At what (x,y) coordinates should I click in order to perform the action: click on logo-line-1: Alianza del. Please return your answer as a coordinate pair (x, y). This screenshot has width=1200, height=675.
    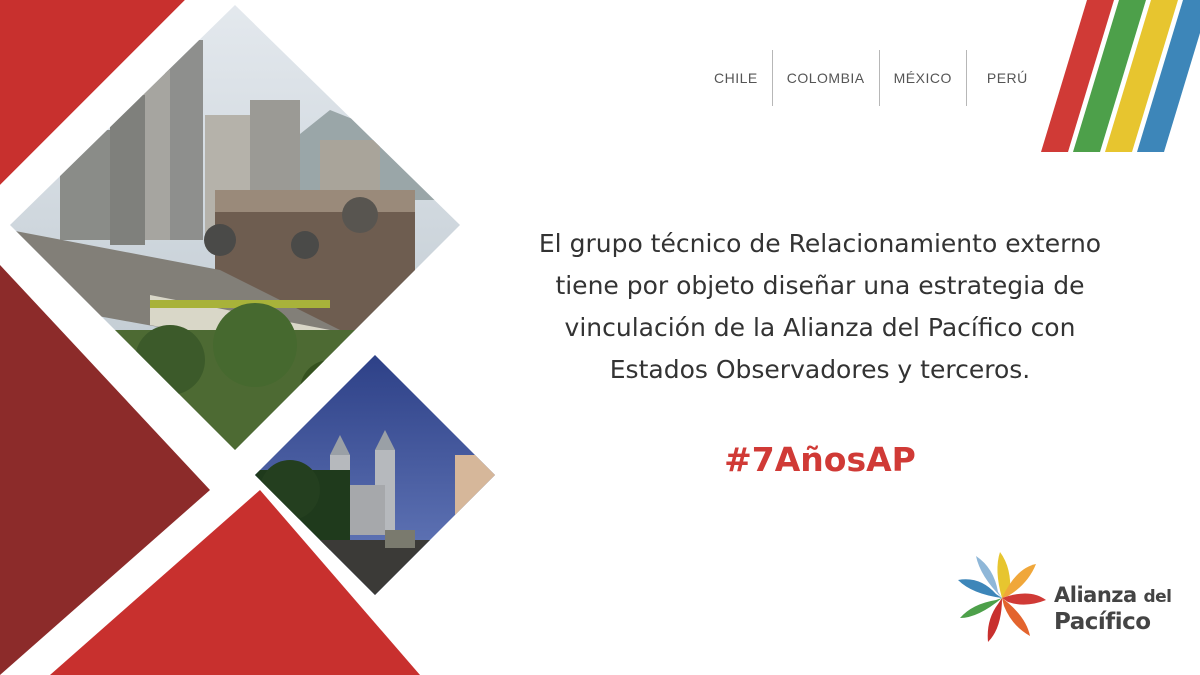
    Looking at the image, I should click on (1113, 596).